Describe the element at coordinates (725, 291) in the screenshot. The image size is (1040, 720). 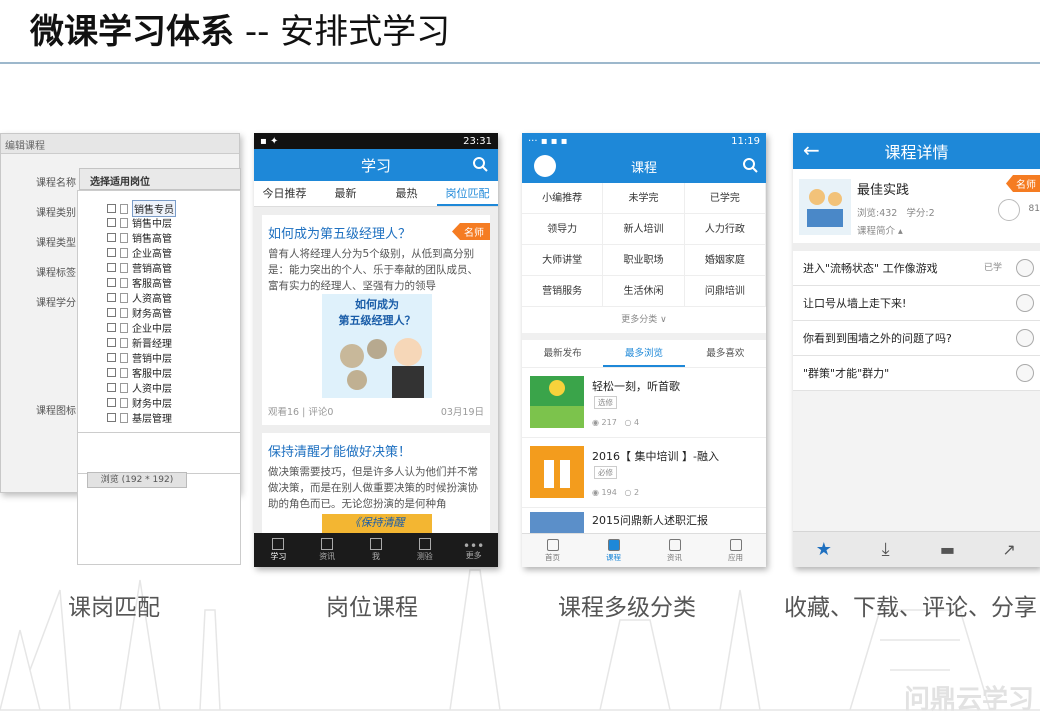
I see `category-item: 问鼎培训` at that location.